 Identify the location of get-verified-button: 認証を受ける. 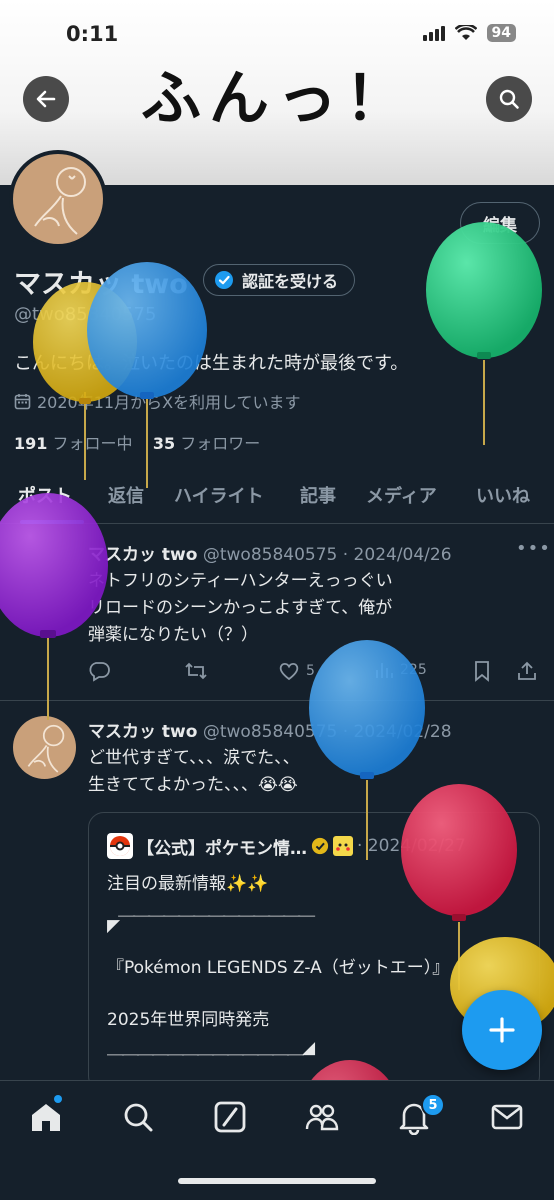
(279, 280).